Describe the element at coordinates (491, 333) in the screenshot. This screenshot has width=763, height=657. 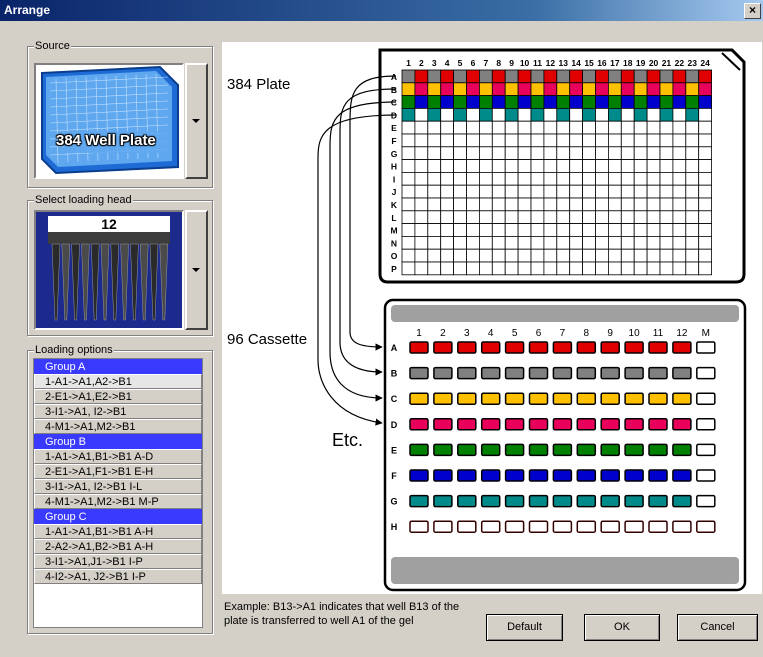
I see `cassette-column-label: 4` at that location.